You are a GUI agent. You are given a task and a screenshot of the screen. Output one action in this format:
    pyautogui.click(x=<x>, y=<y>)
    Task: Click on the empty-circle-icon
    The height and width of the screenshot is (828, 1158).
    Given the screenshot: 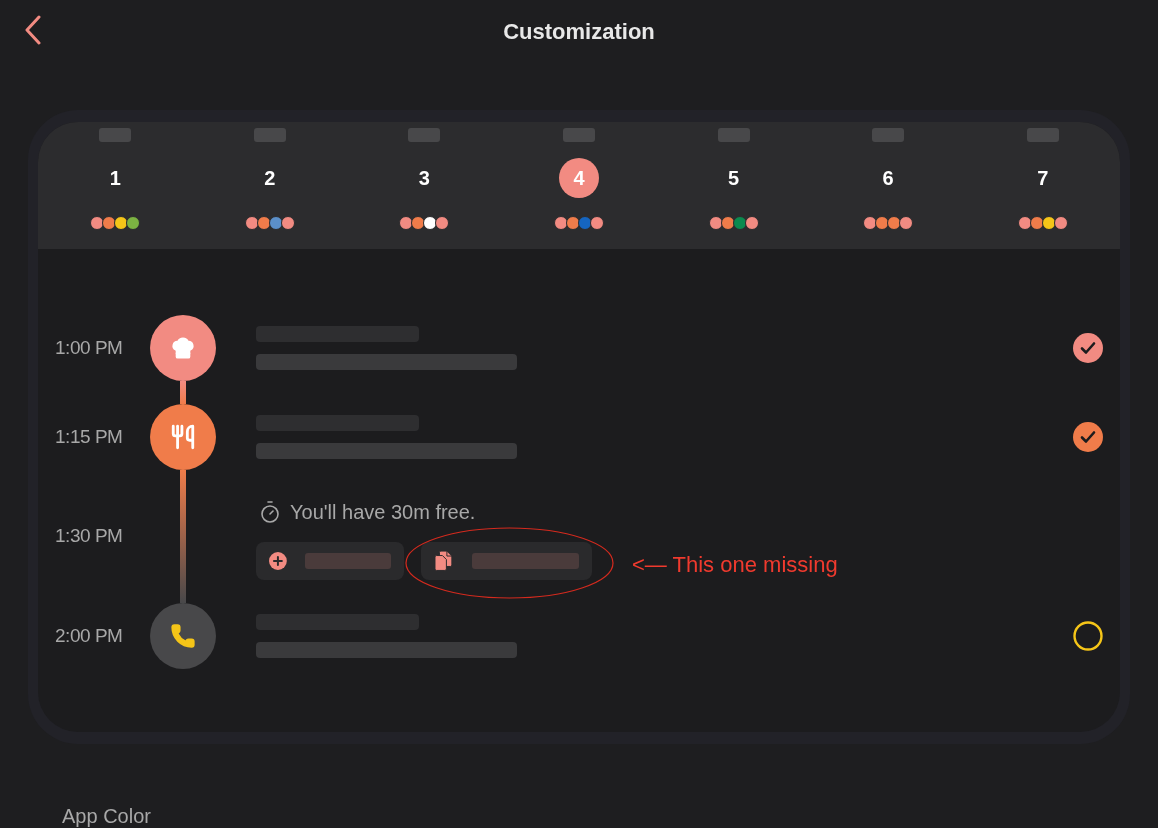 What is the action you would take?
    pyautogui.click(x=1088, y=636)
    